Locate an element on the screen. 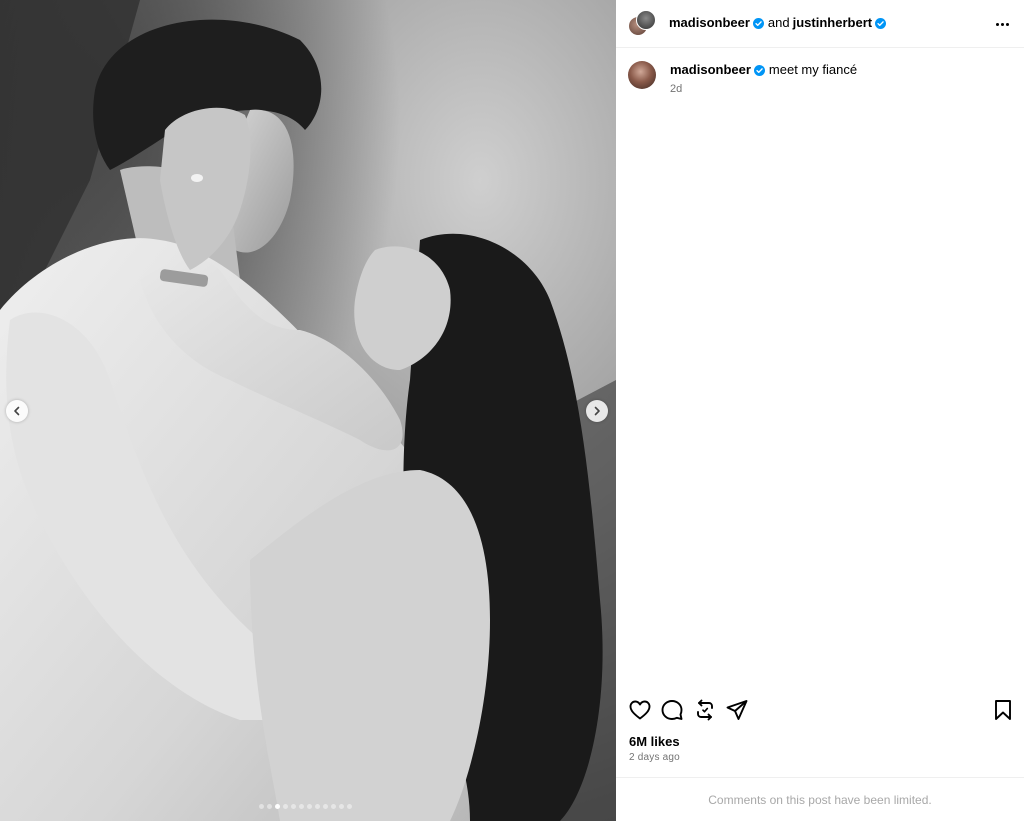 Image resolution: width=1024 pixels, height=821 pixels. post-timestamp: 2 days ago is located at coordinates (654, 757).